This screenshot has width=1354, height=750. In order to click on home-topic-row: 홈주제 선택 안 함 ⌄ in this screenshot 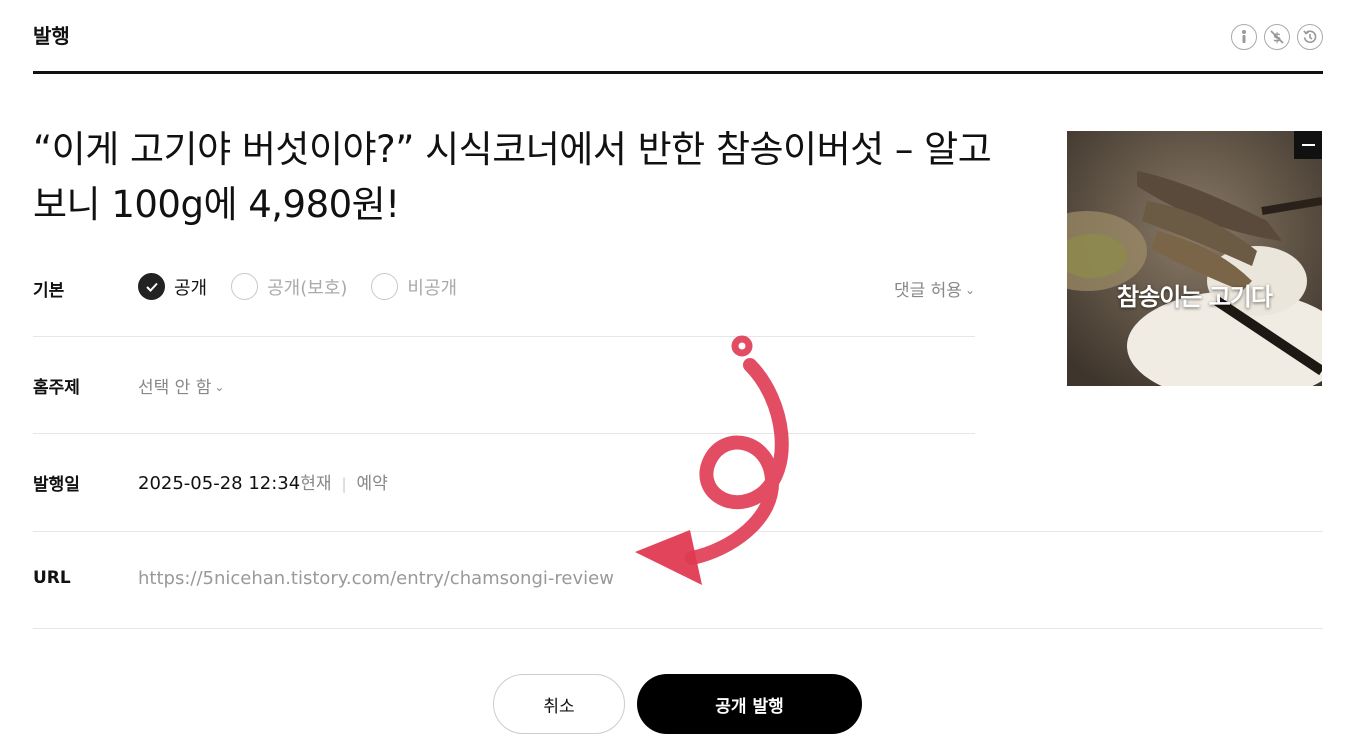, I will do `click(504, 385)`.